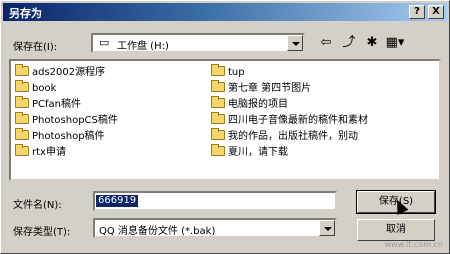 This screenshot has width=450, height=254. I want to click on filetype-label: 保存类型(T):, so click(42, 232).